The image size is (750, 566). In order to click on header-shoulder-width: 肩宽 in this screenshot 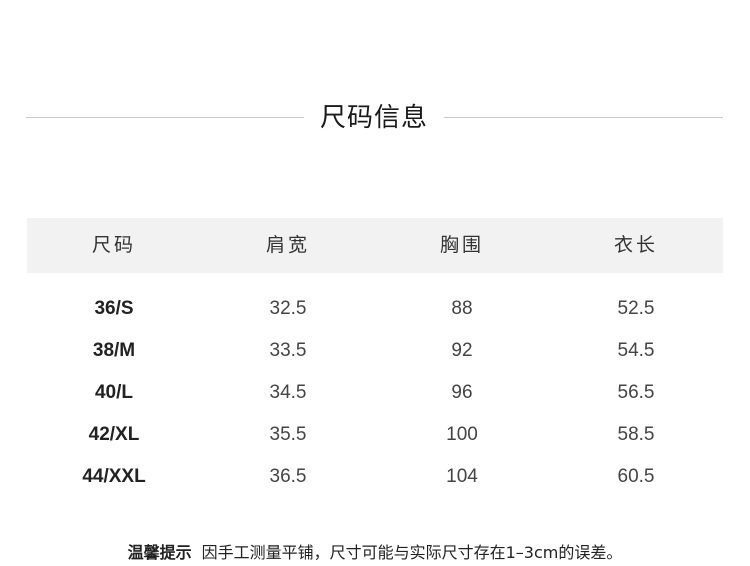, I will do `click(287, 245)`.